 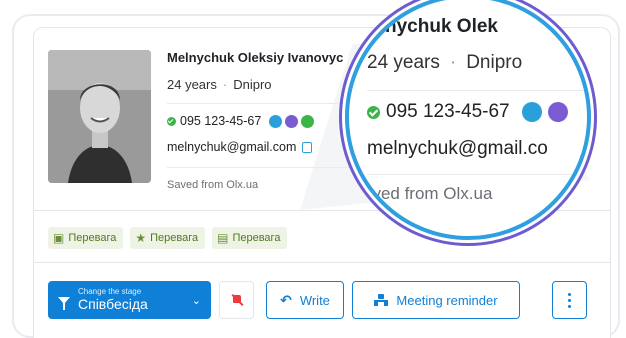 I want to click on zoom-name: nychuk Olek, so click(x=441, y=26).